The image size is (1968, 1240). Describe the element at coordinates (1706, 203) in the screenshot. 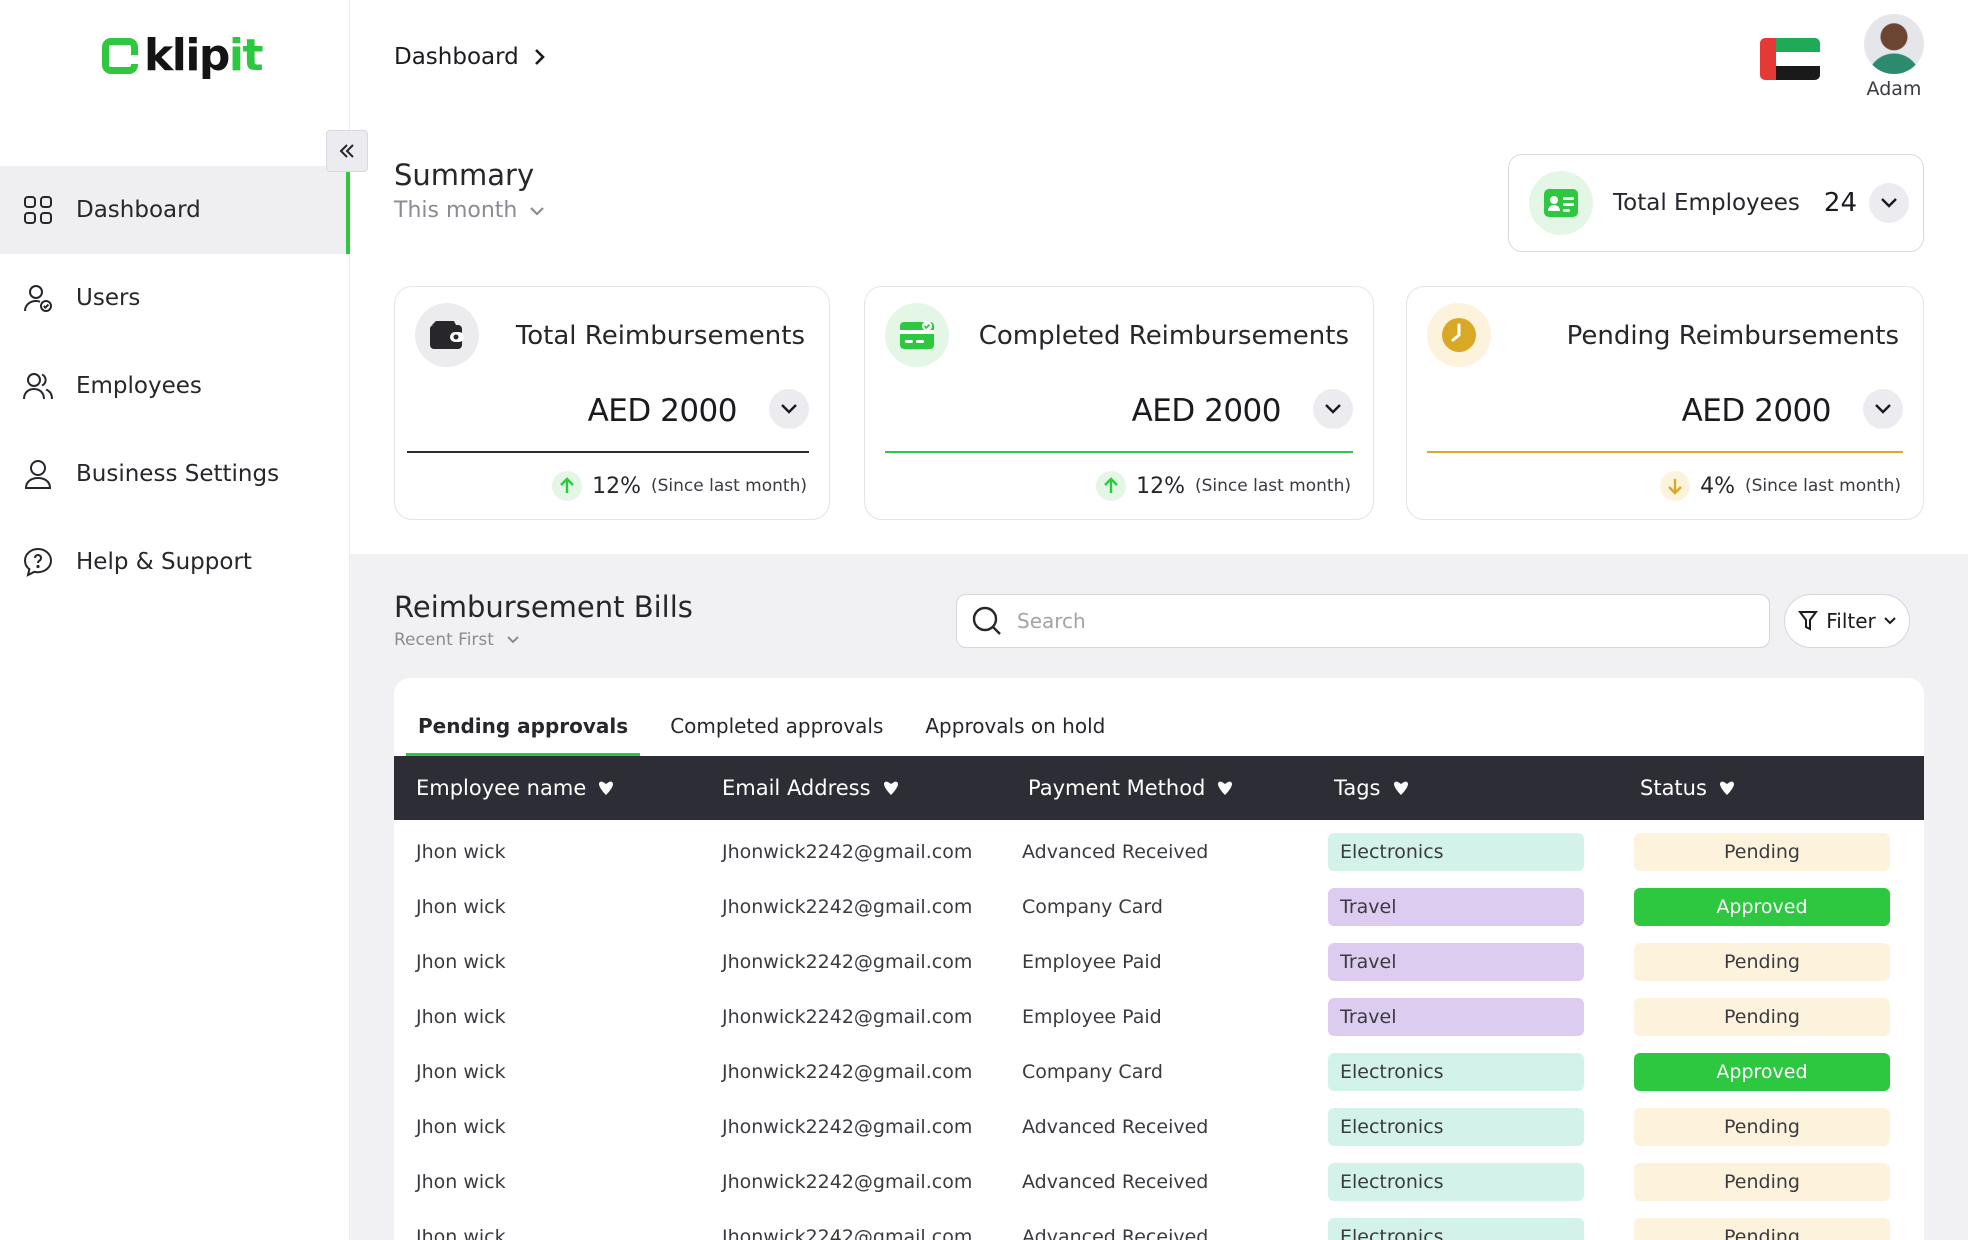

I see `total-employees-label: Total Employees` at that location.